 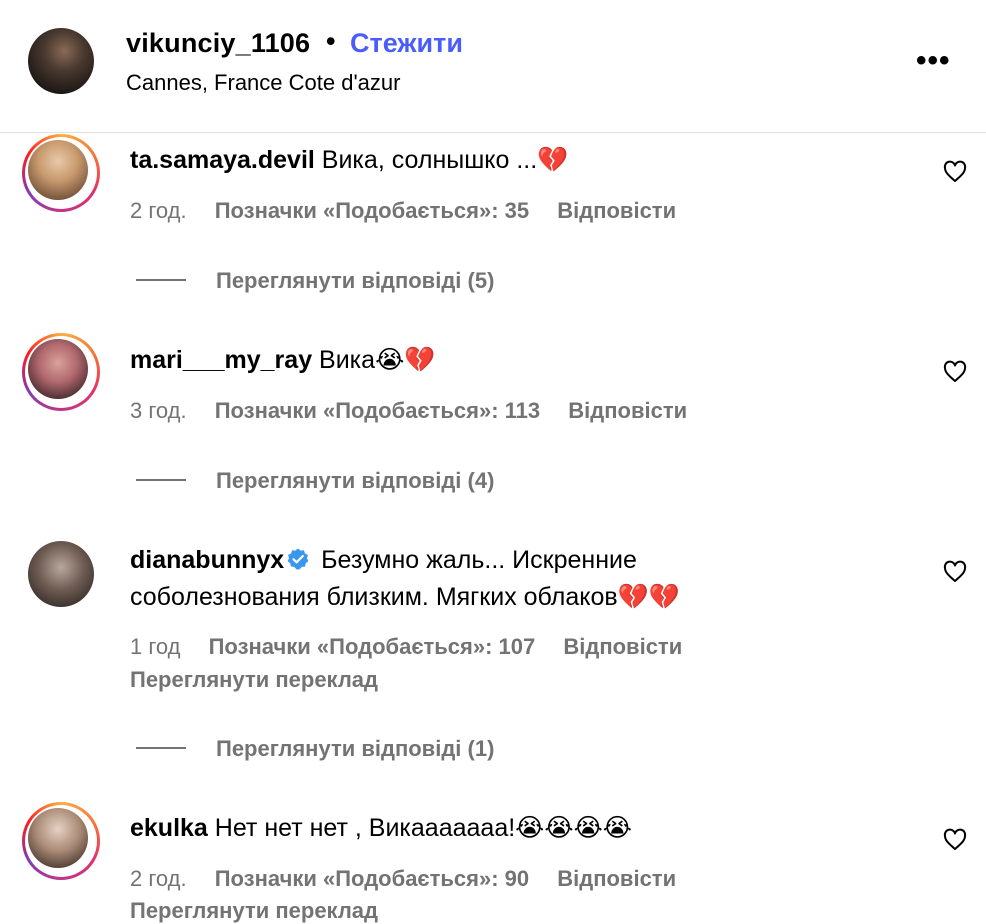 I want to click on commenter-username: ekulka, so click(x=169, y=828).